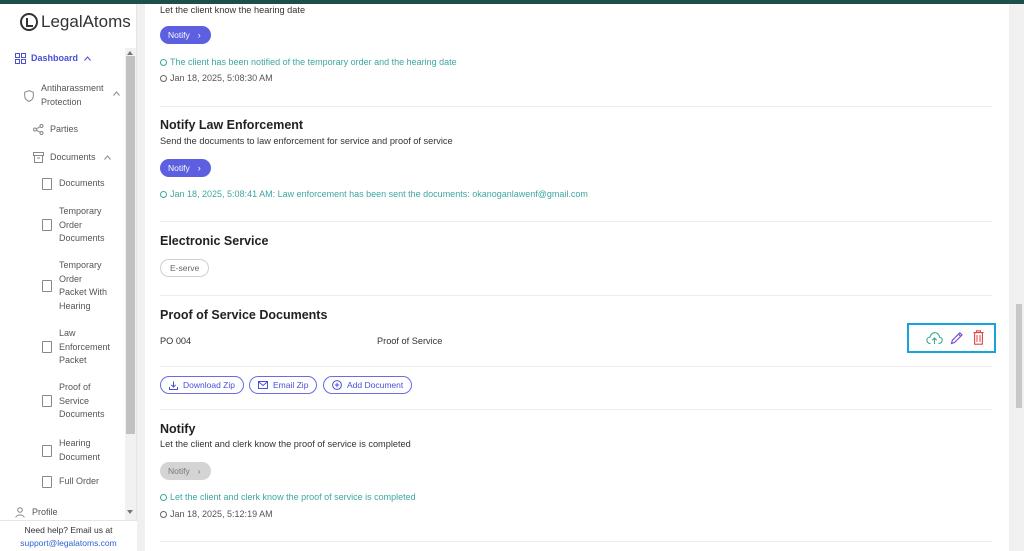  I want to click on sidebar-item-label: Packet, so click(73, 360).